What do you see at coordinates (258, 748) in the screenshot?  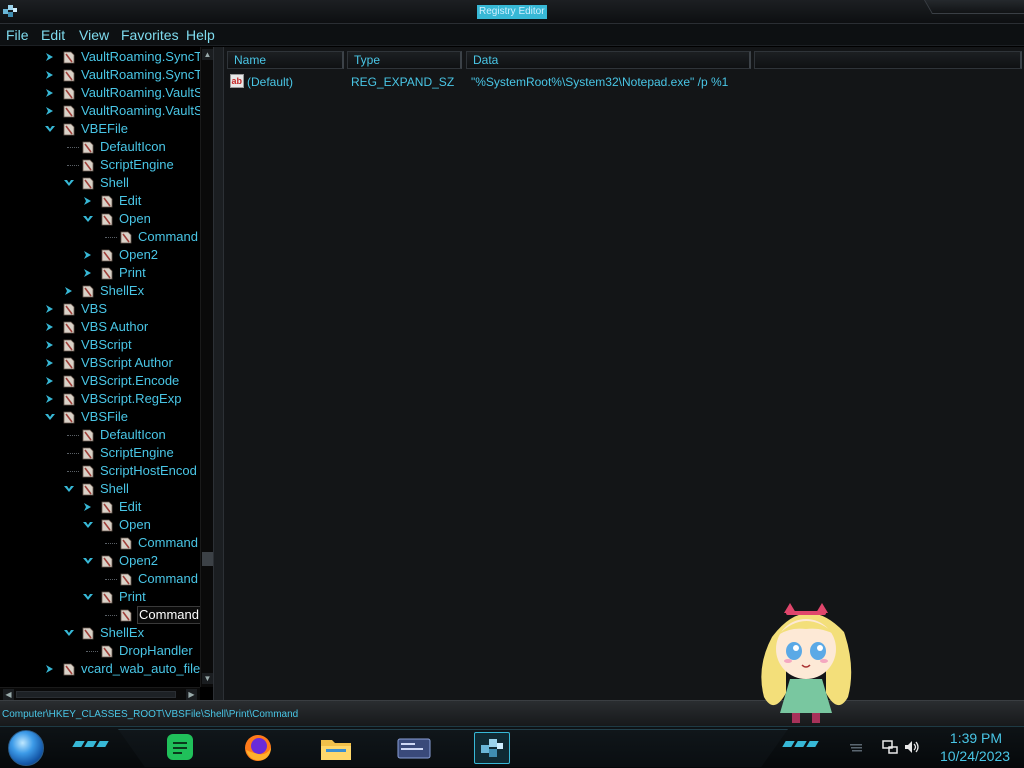 I see `taskbar-firefox` at bounding box center [258, 748].